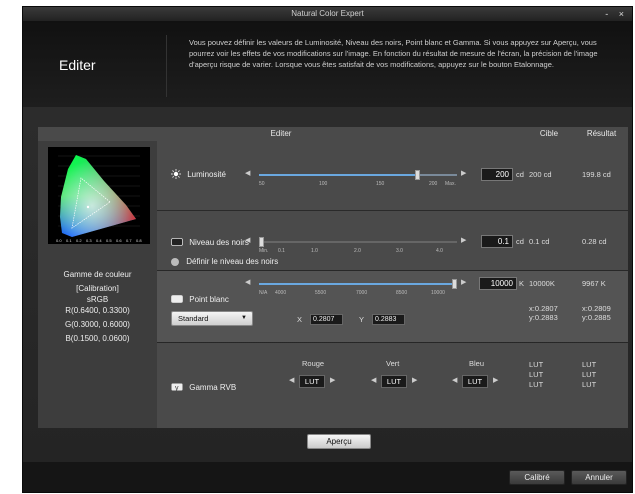 Image resolution: width=635 pixels, height=494 pixels. What do you see at coordinates (497, 241) in the screenshot?
I see `black-input: 0.1` at bounding box center [497, 241].